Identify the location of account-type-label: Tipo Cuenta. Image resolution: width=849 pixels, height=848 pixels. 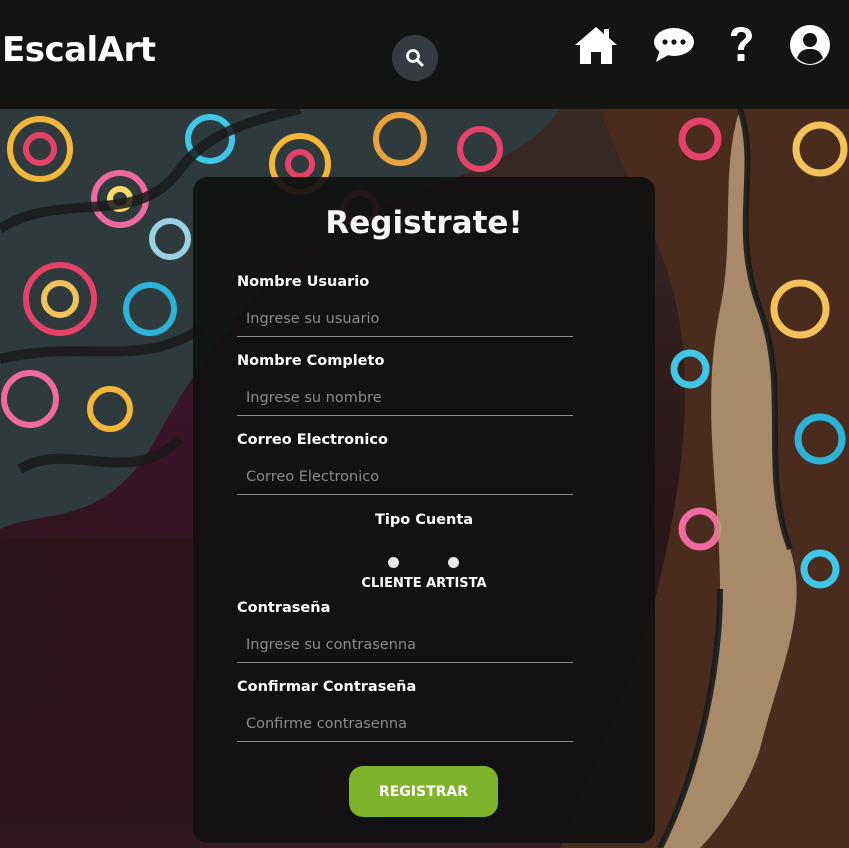
(424, 520).